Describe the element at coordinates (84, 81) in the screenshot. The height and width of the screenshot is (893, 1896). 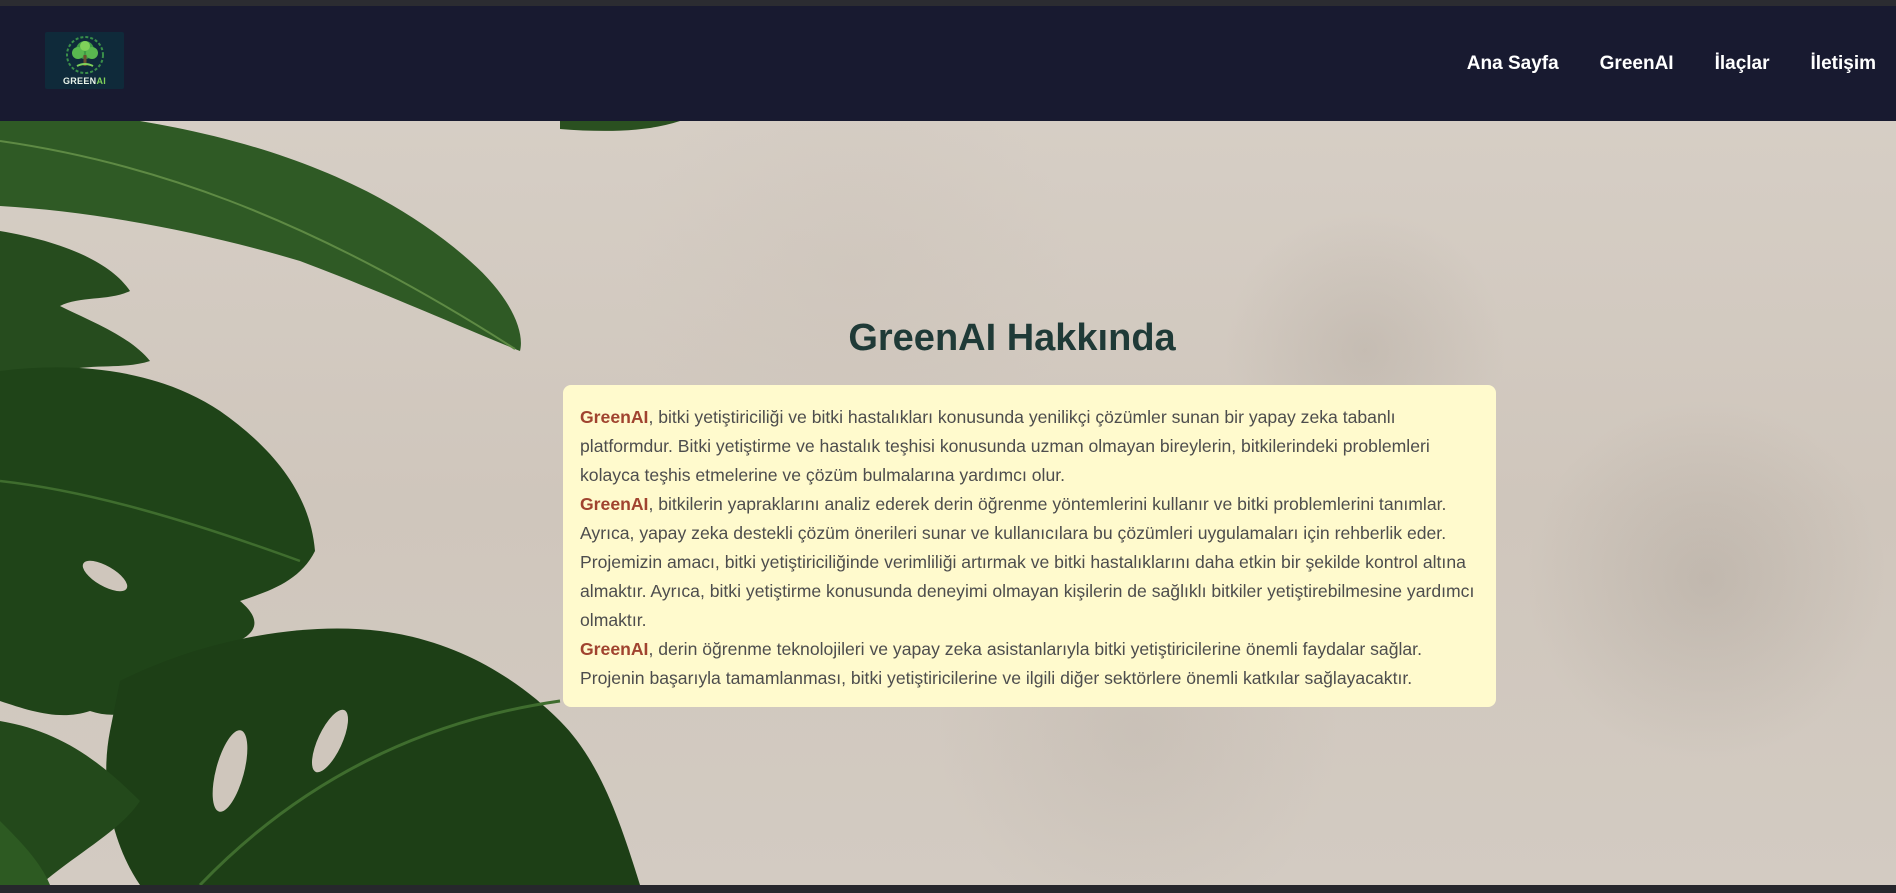
I see `logo-text: GREENAI` at that location.